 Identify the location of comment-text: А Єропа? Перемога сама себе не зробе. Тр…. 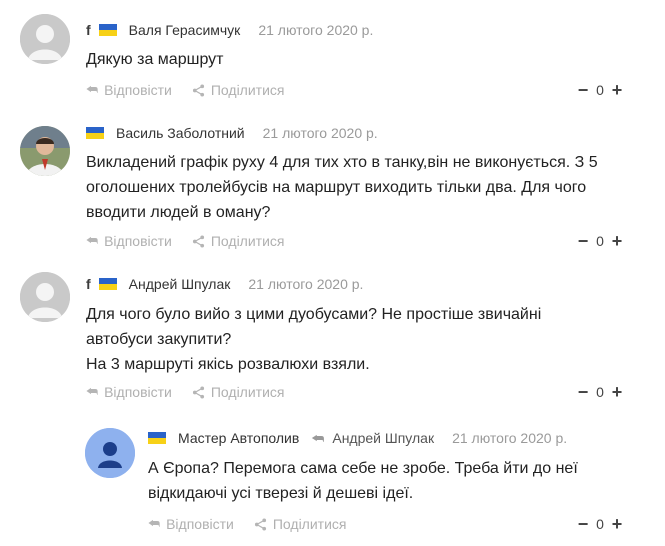
(363, 481).